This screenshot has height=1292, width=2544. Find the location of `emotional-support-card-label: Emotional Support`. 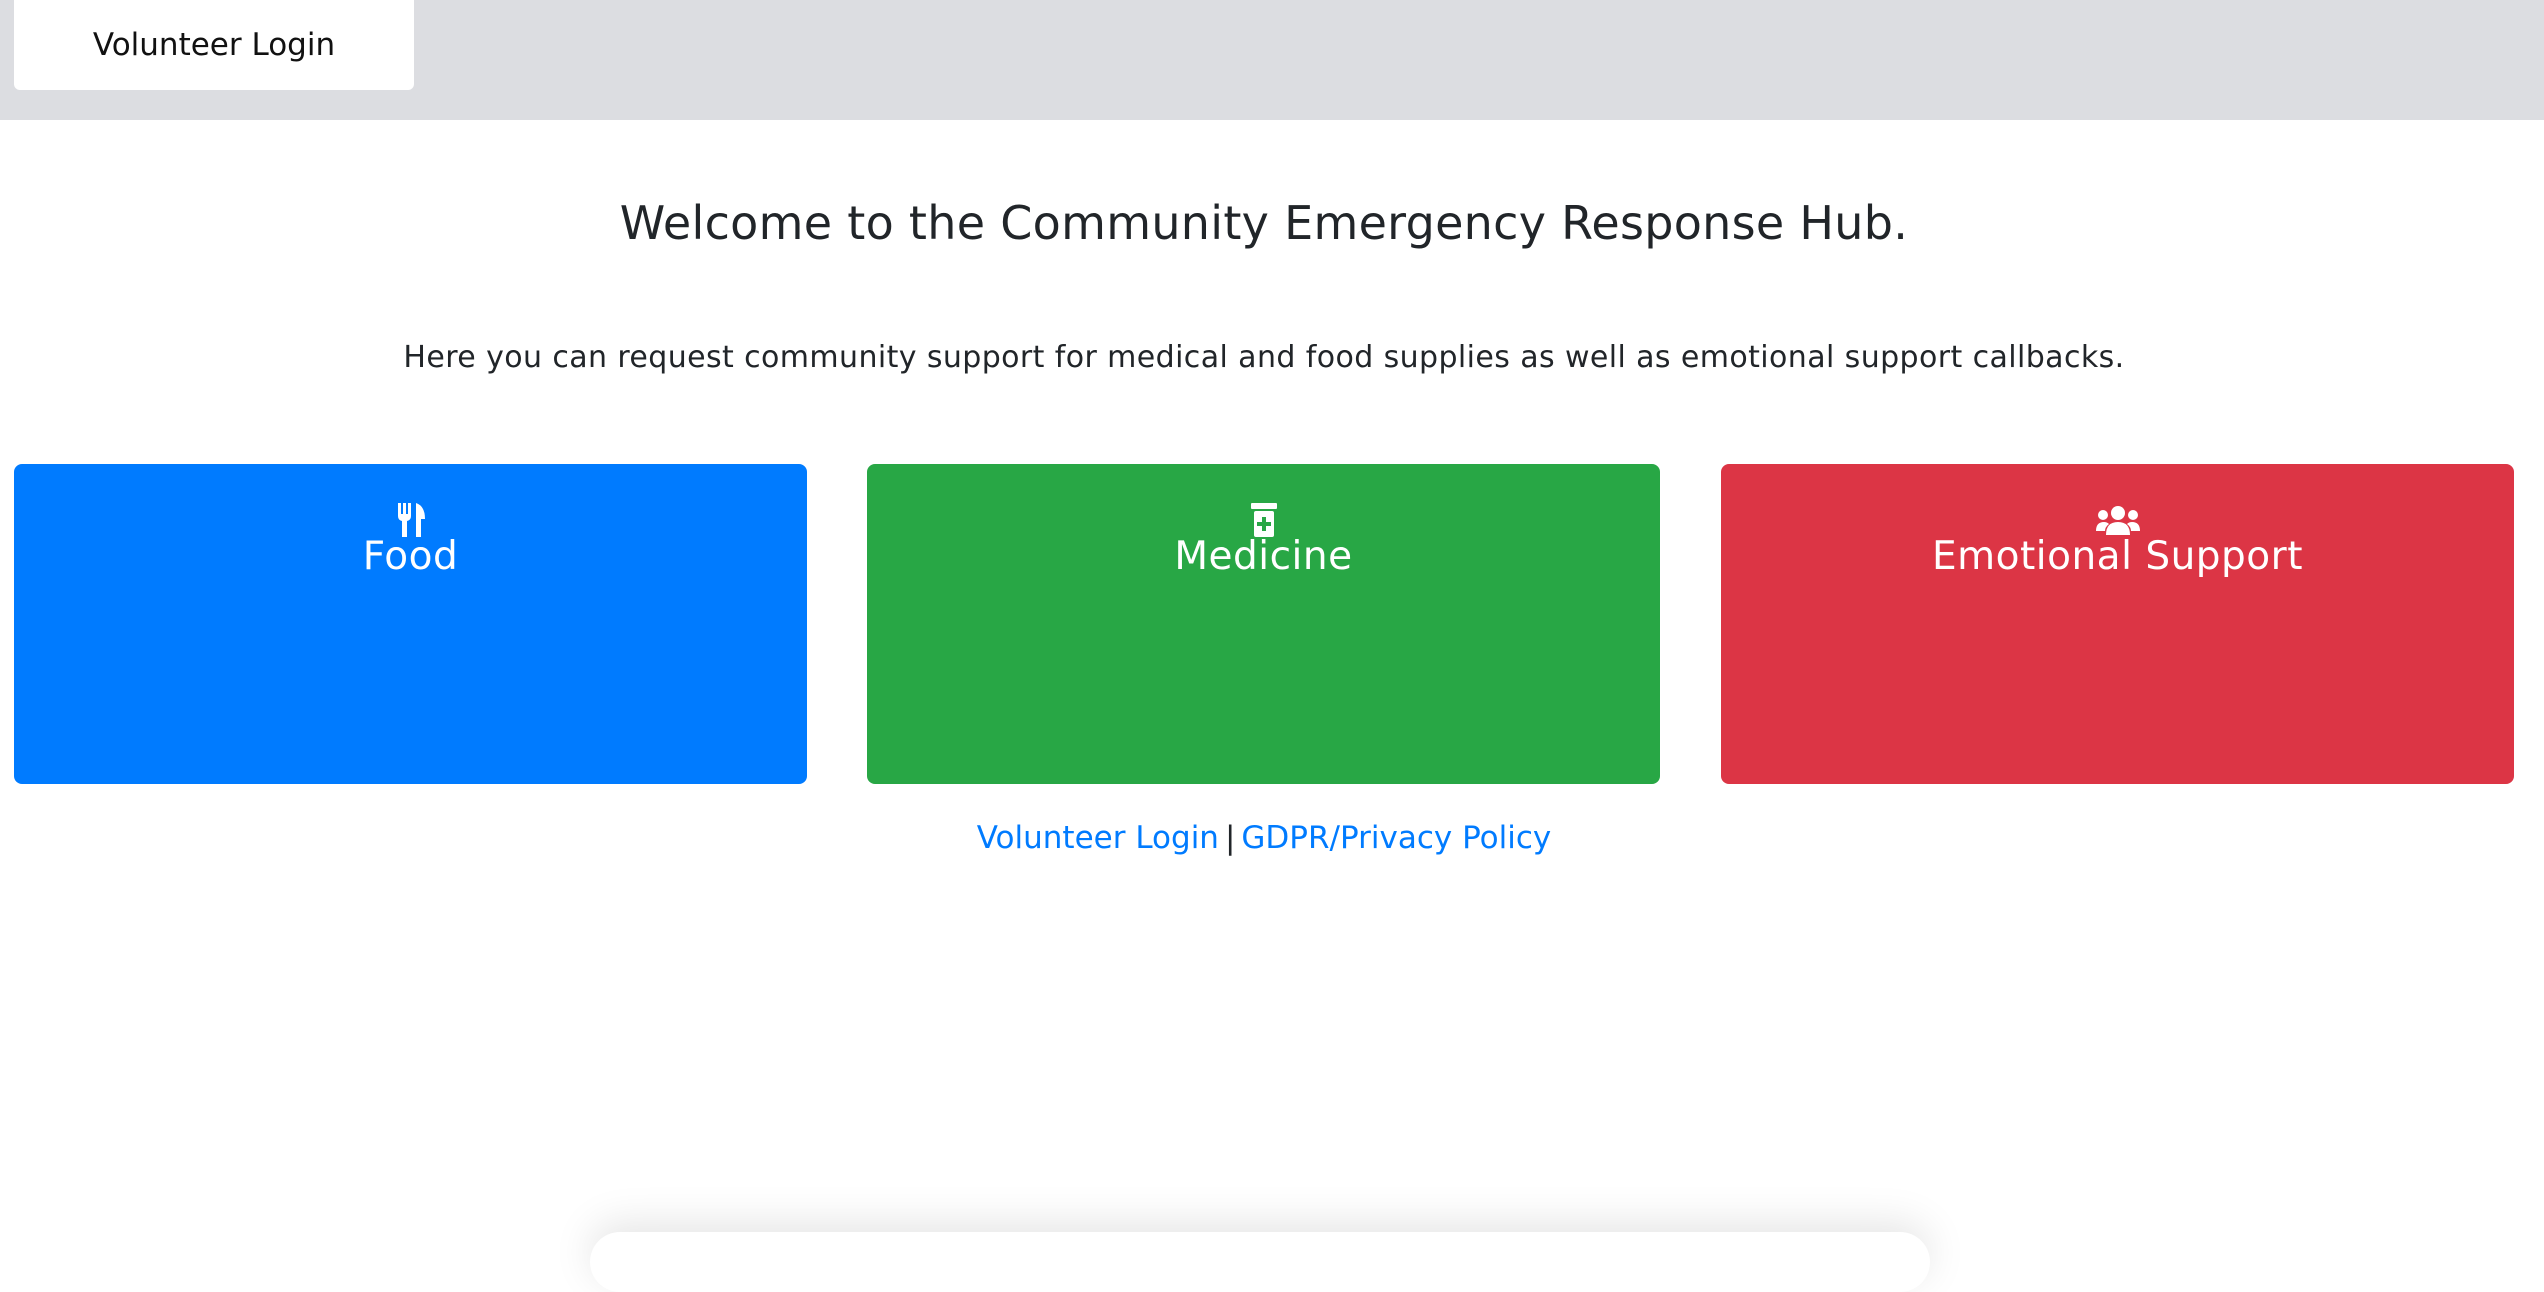

emotional-support-card-label: Emotional Support is located at coordinates (2117, 556).